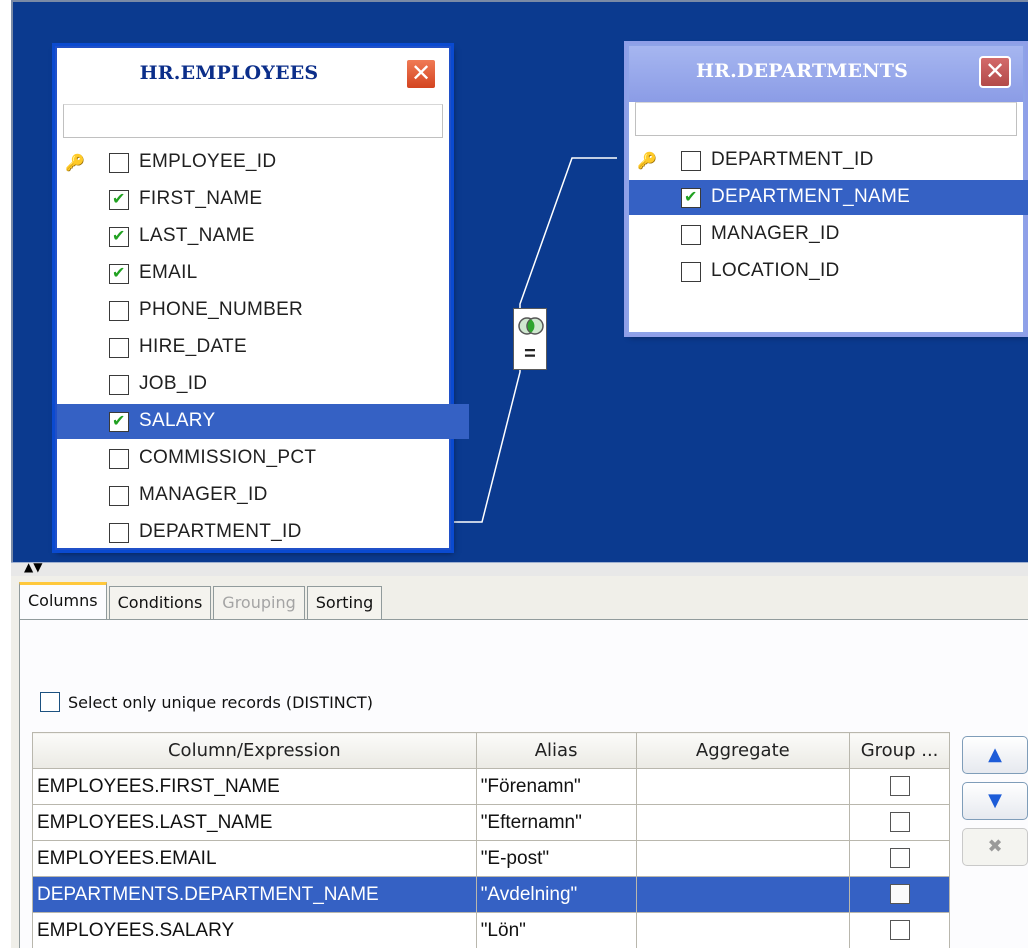 This screenshot has width=1028, height=948. What do you see at coordinates (743, 750) in the screenshot?
I see `header-aggregate: Aggregate` at bounding box center [743, 750].